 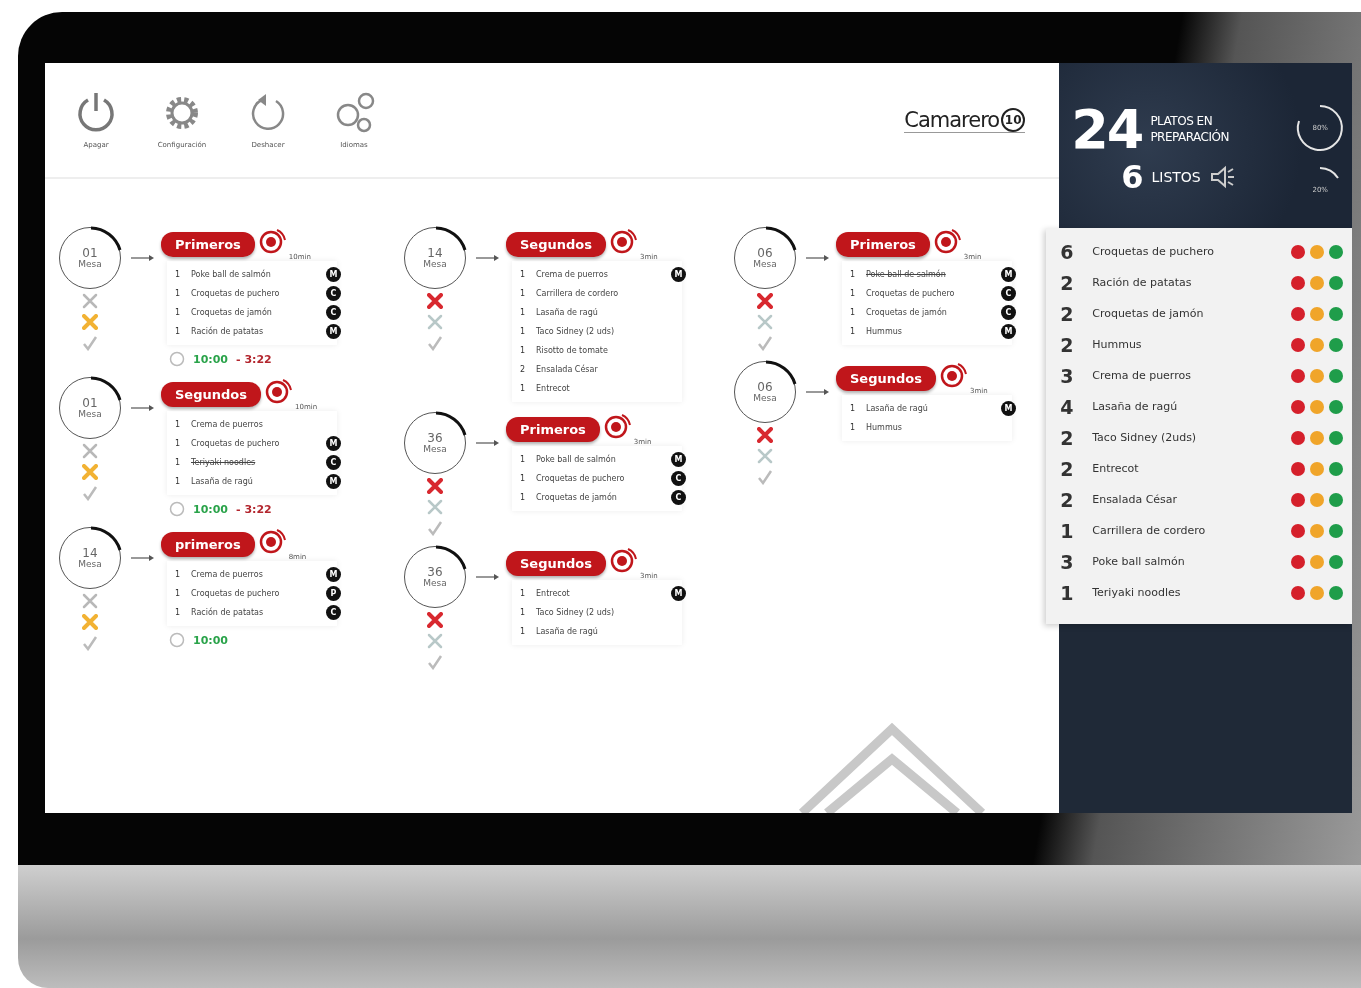 I want to click on dish-name: Taco Sidney (2uds), so click(x=1145, y=437).